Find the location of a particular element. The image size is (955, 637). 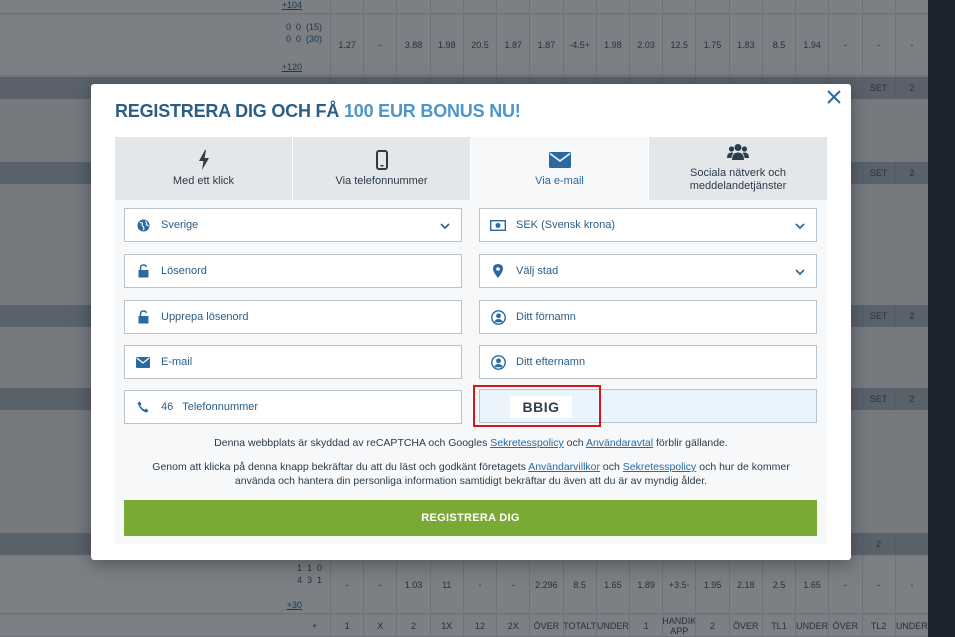

tab-one-click-label: Med ett klick is located at coordinates (203, 181).